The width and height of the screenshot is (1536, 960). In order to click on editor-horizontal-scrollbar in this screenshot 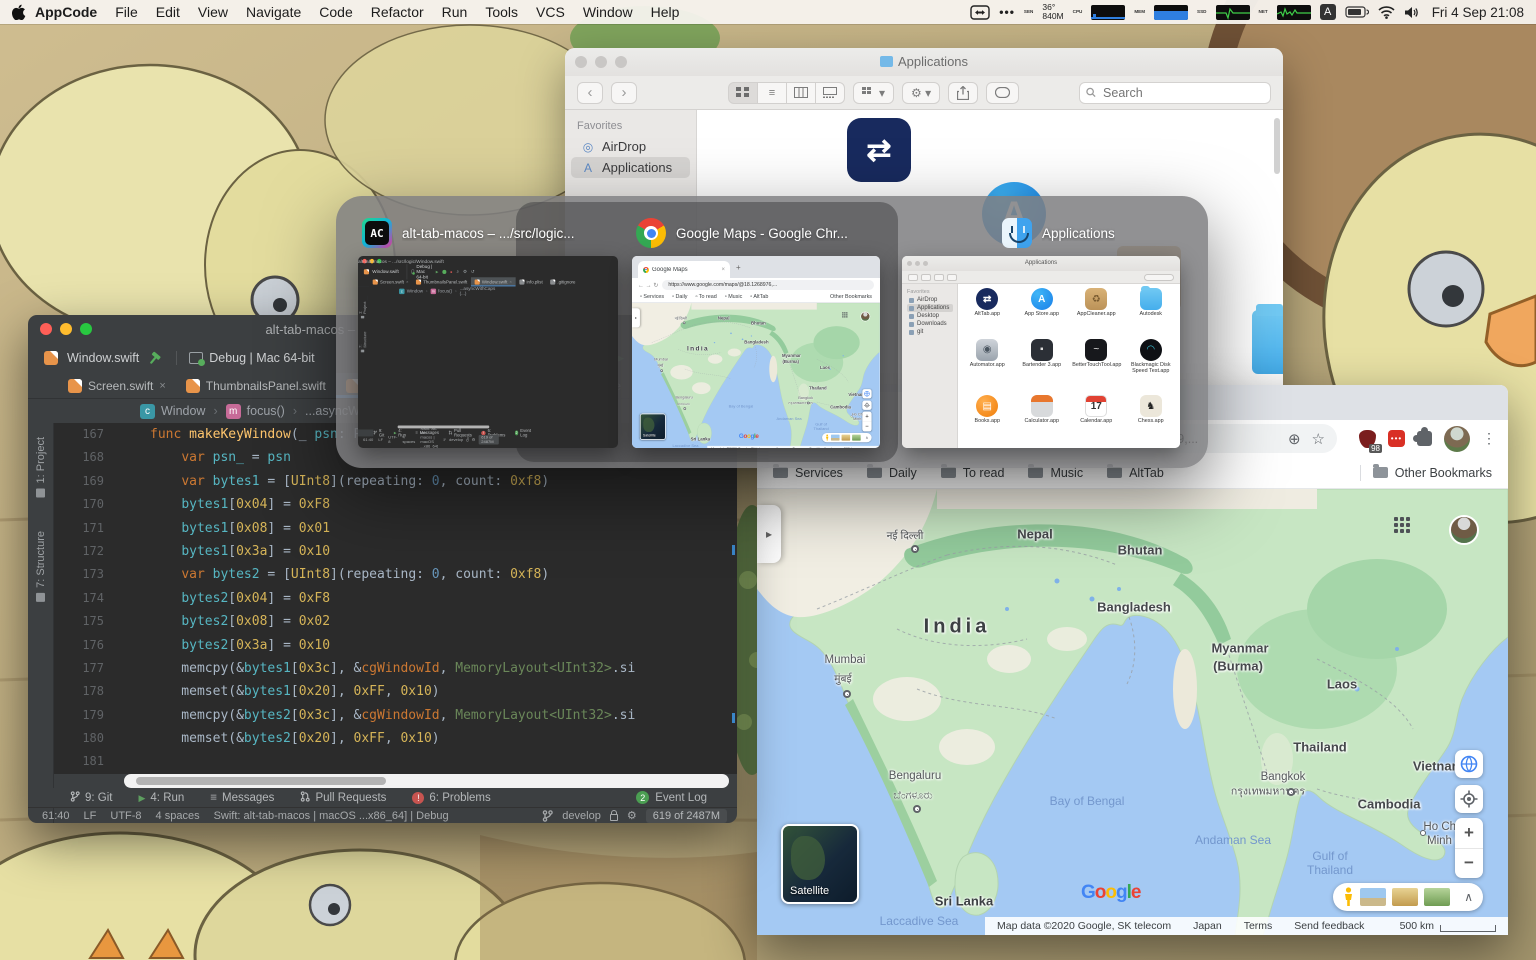, I will do `click(426, 781)`.